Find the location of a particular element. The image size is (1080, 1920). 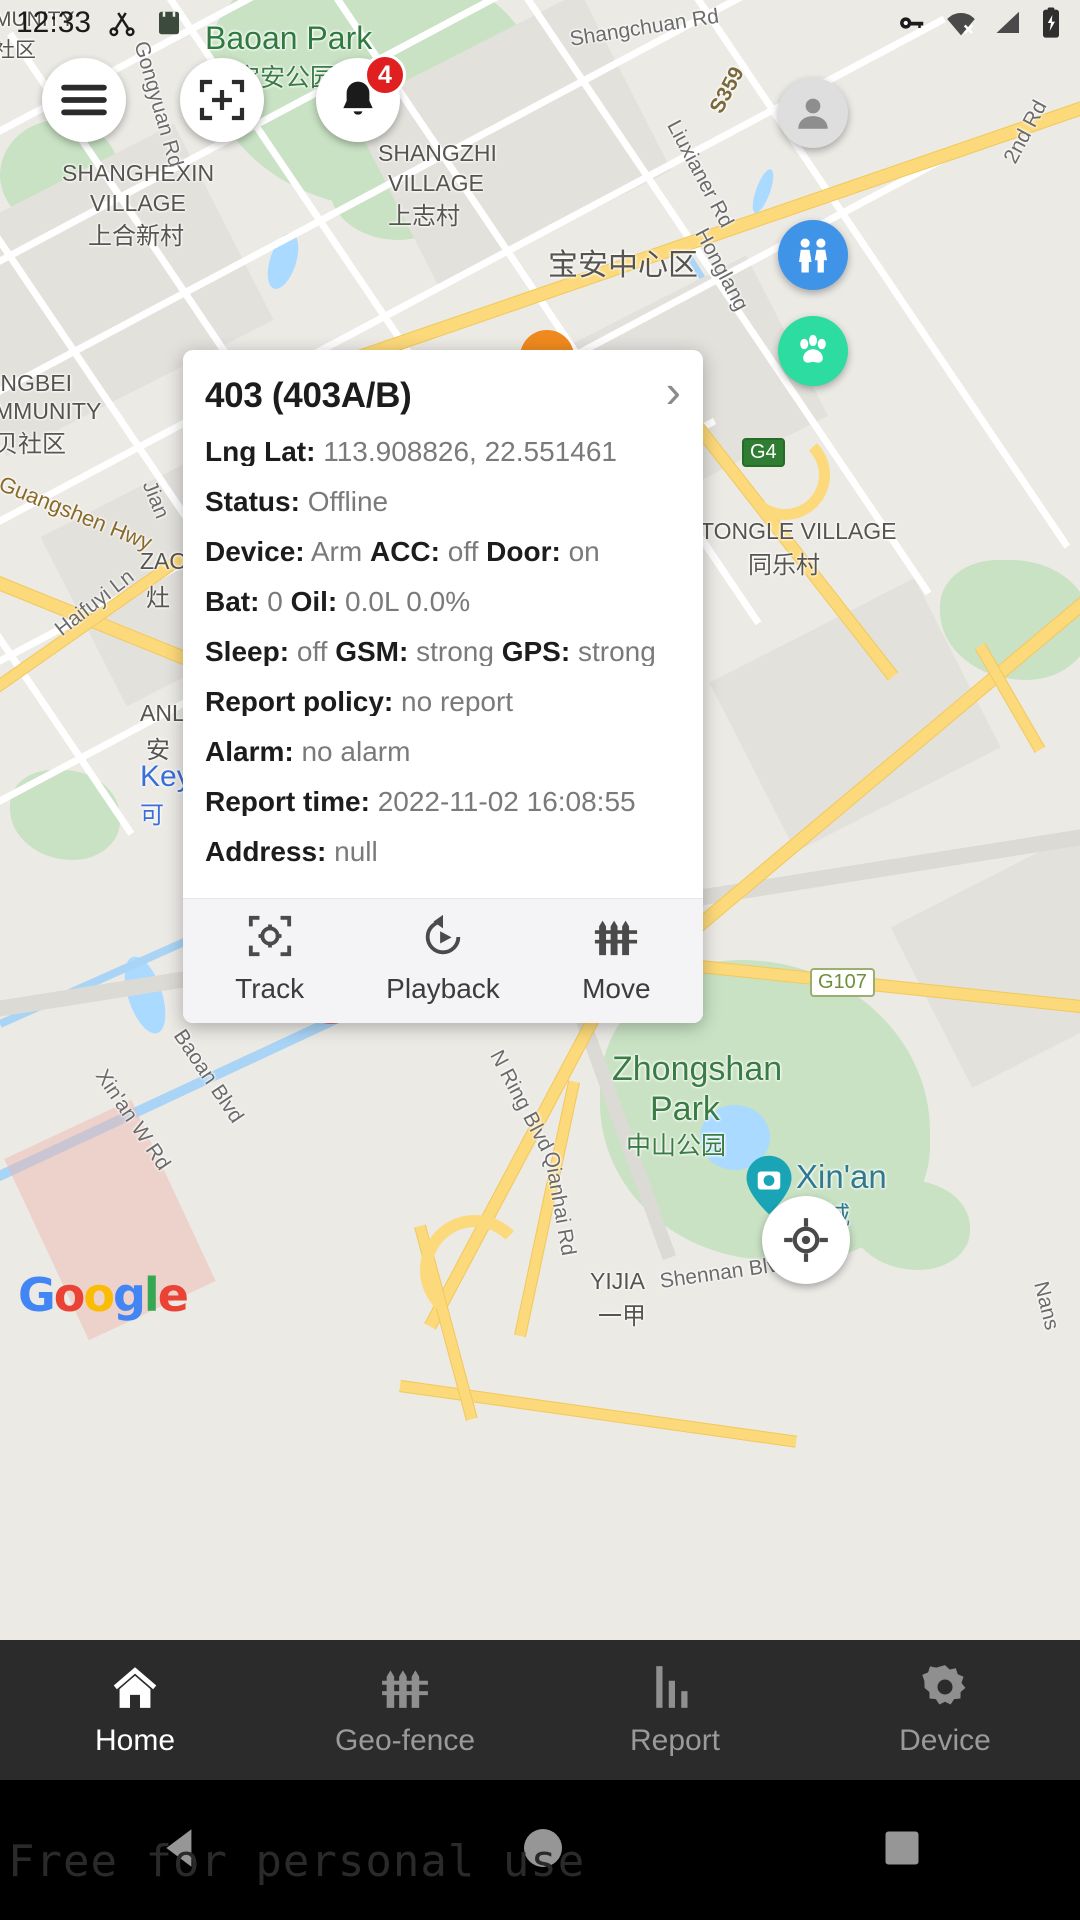

row-label-gps: GPS: is located at coordinates (536, 652).